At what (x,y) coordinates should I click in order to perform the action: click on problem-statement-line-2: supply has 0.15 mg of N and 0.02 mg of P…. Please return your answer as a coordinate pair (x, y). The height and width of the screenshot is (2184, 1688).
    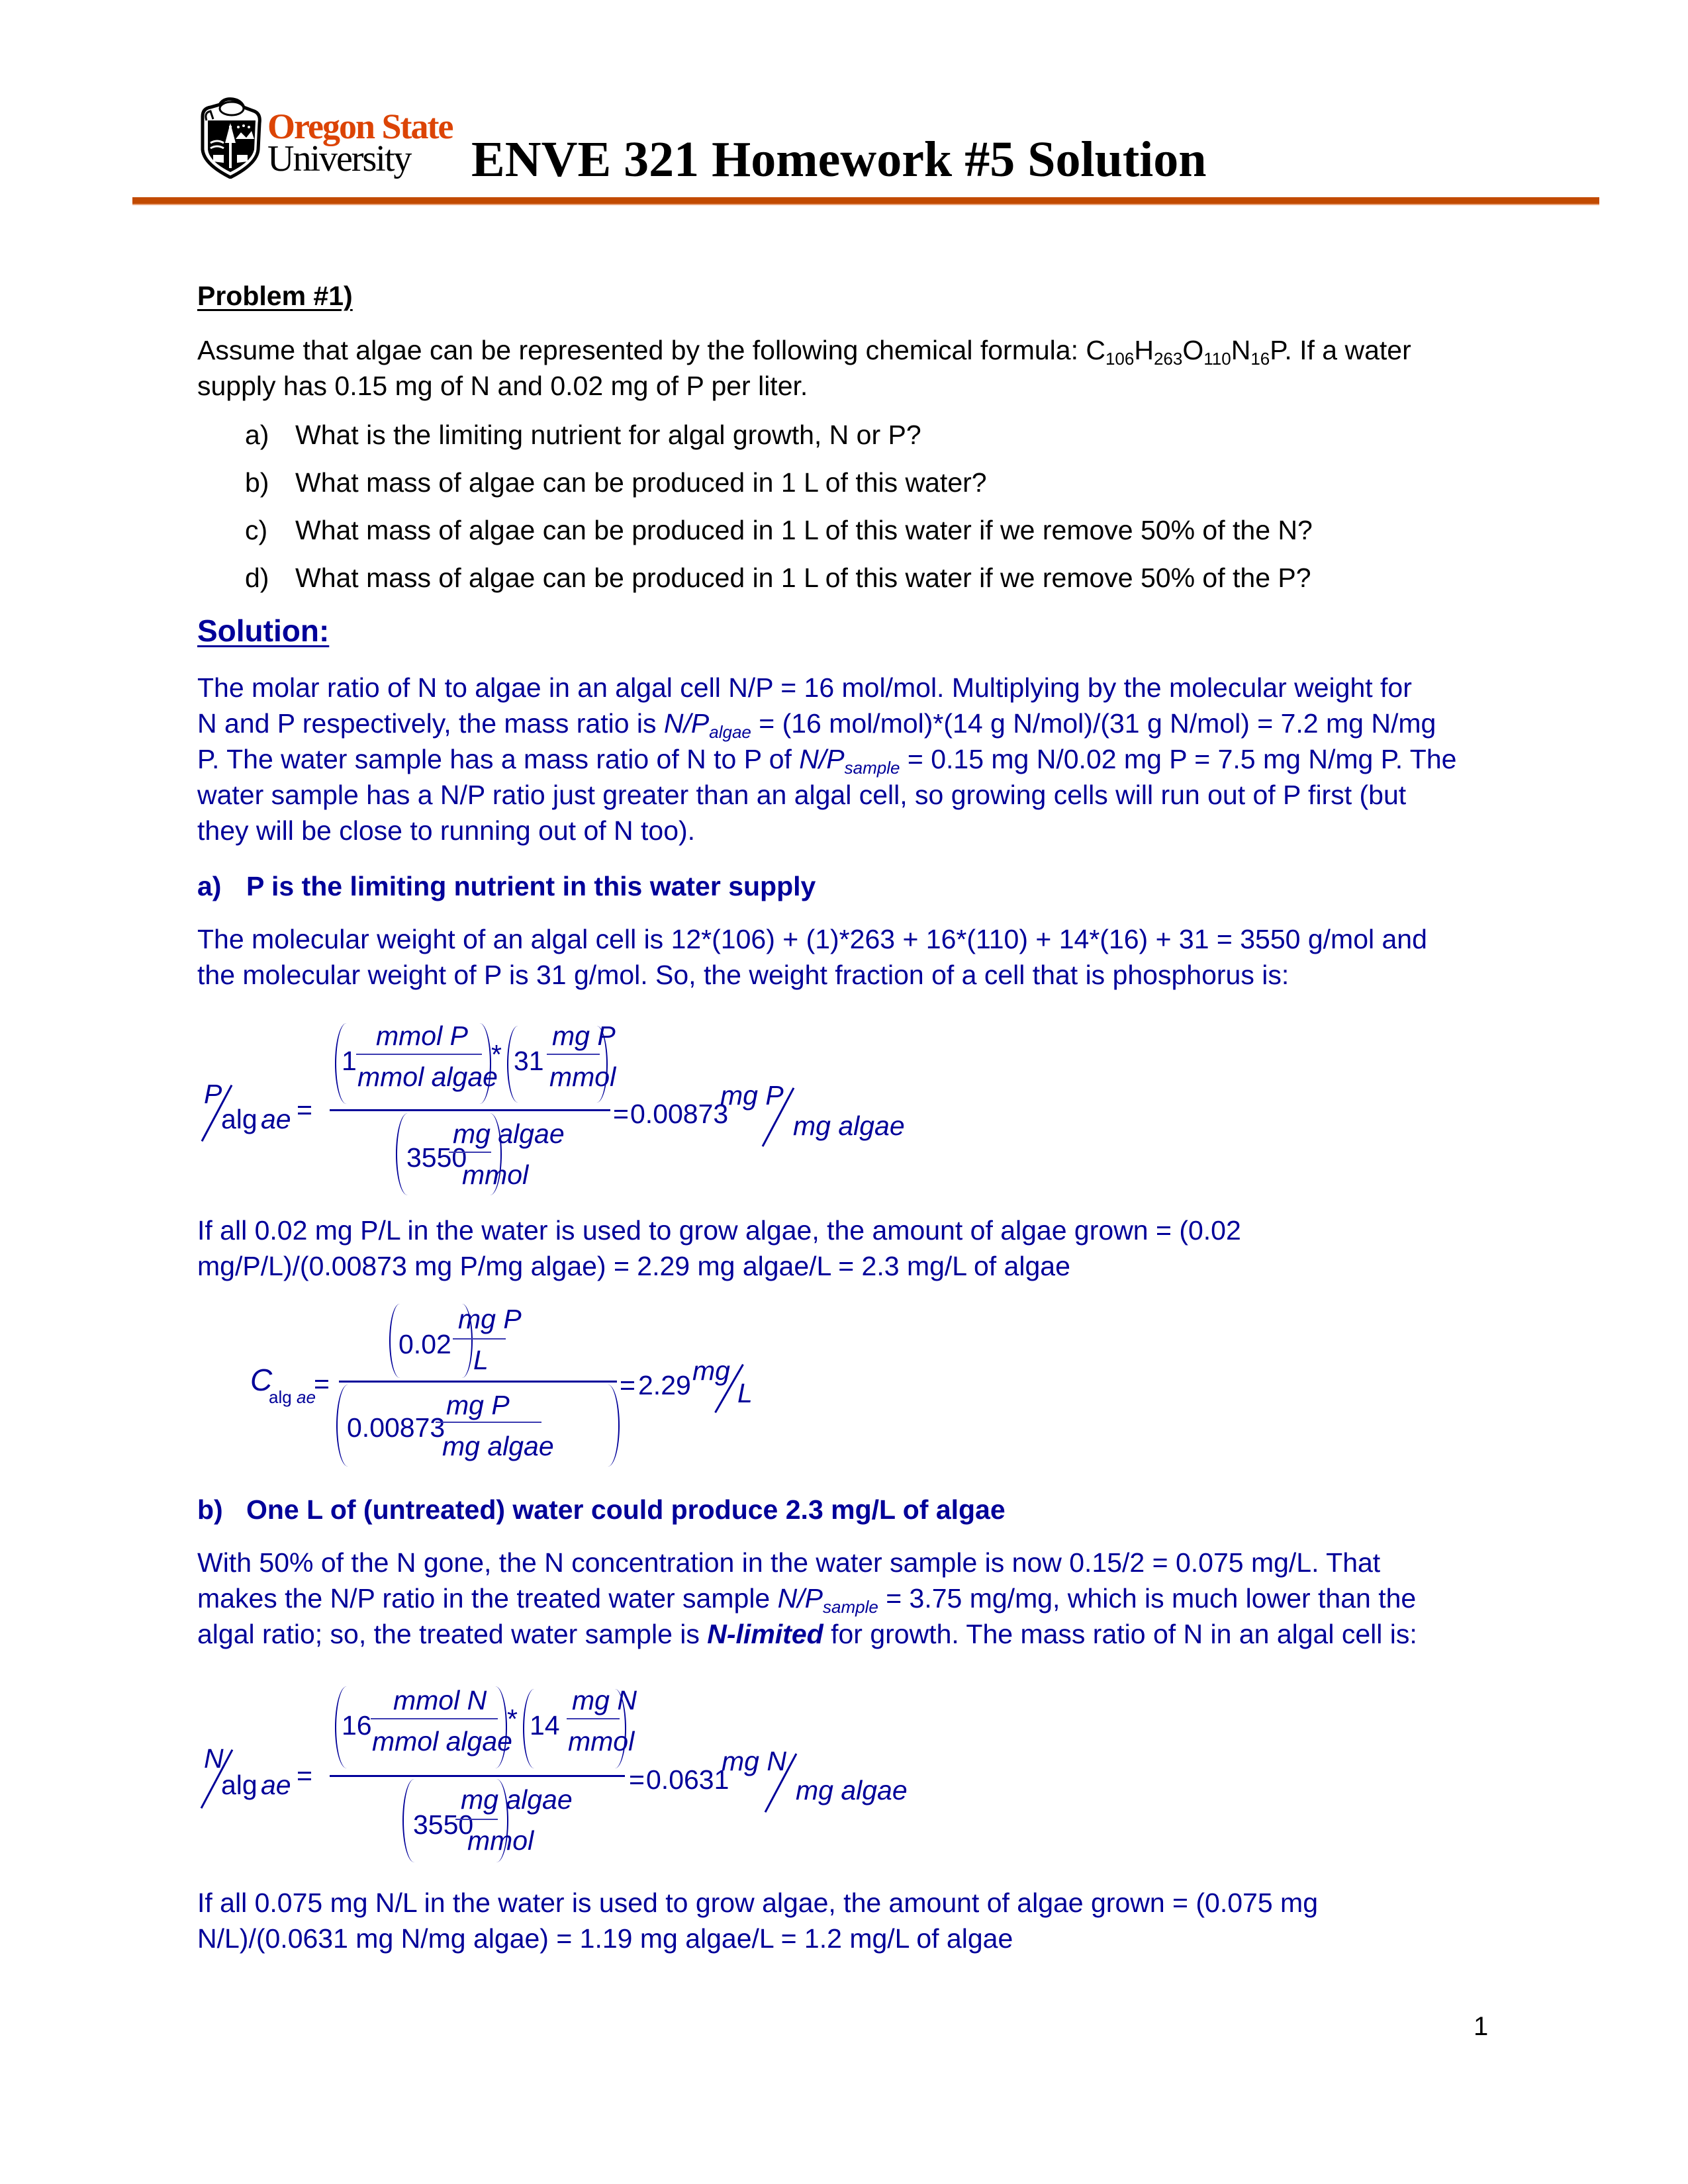
    Looking at the image, I should click on (502, 386).